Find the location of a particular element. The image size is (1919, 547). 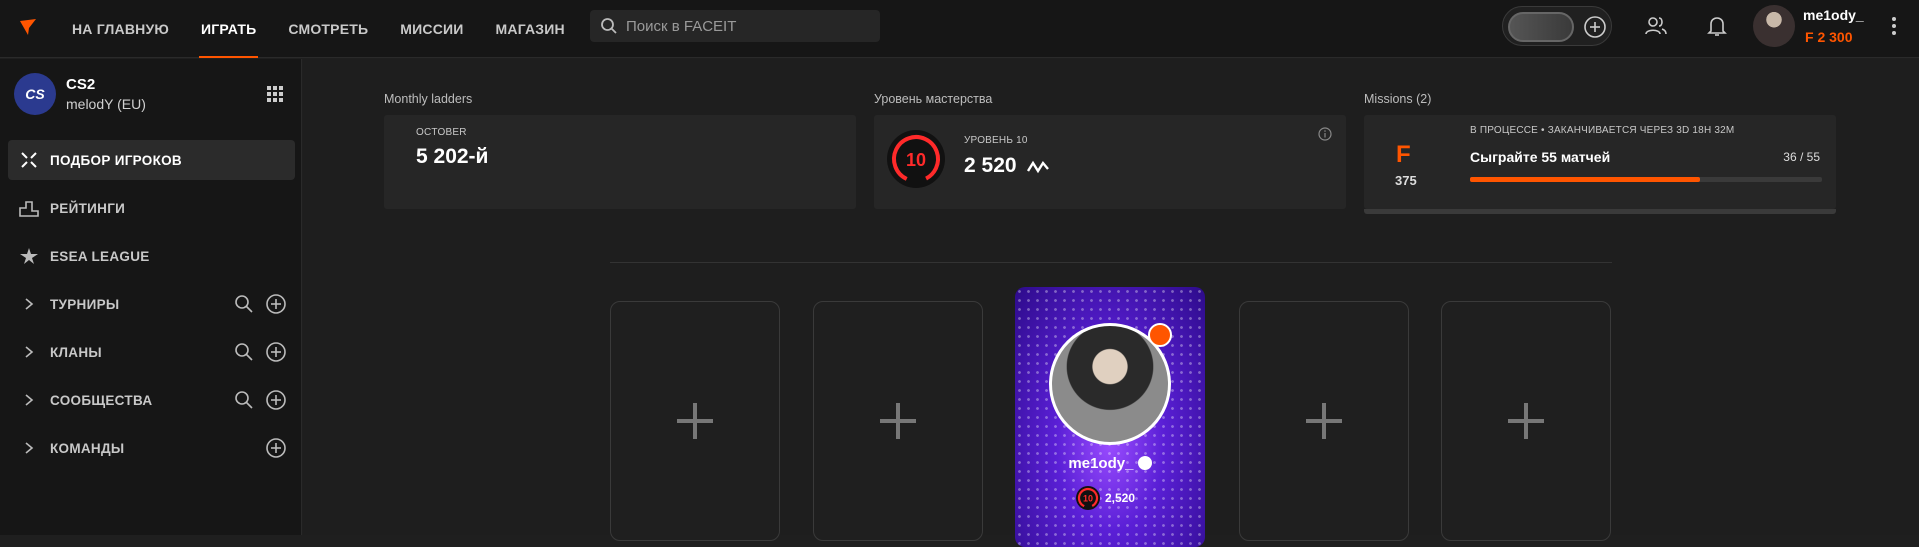

user-avatar is located at coordinates (1774, 26).